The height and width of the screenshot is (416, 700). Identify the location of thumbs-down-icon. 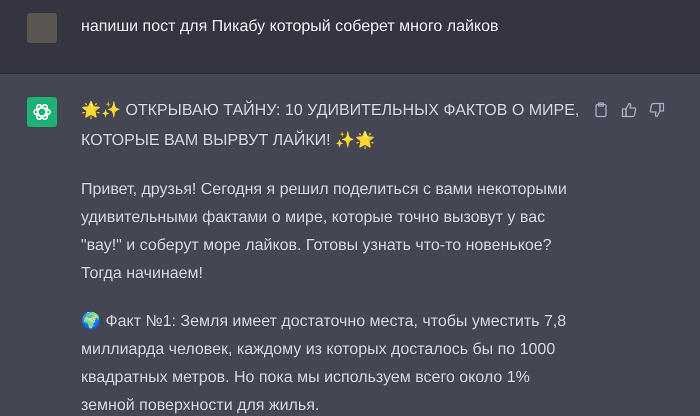
(657, 110).